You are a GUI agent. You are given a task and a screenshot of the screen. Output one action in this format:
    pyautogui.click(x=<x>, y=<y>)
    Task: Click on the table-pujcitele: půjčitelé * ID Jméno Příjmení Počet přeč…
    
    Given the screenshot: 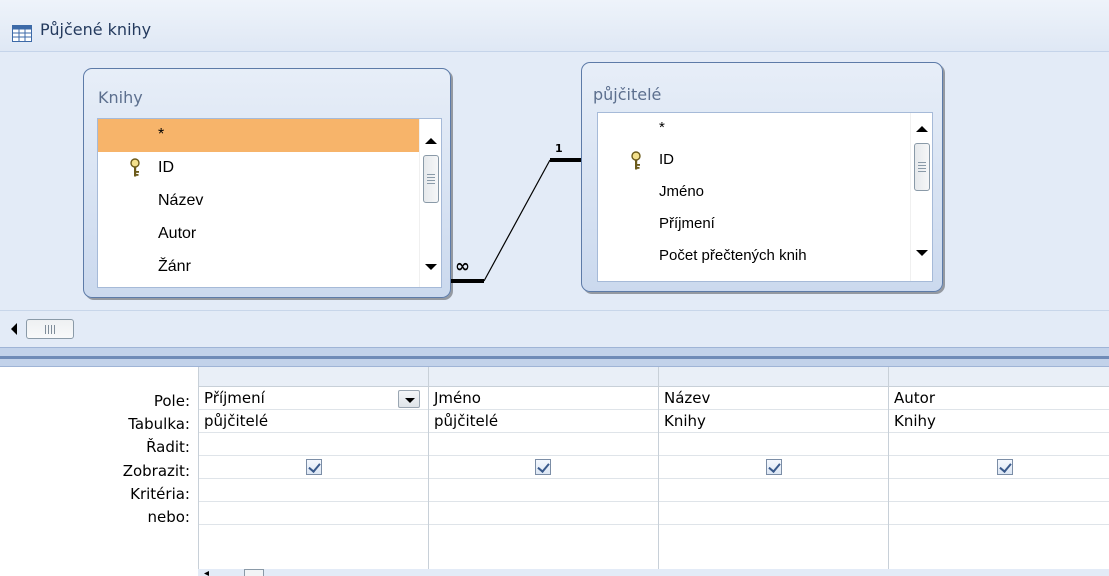 What is the action you would take?
    pyautogui.click(x=762, y=177)
    